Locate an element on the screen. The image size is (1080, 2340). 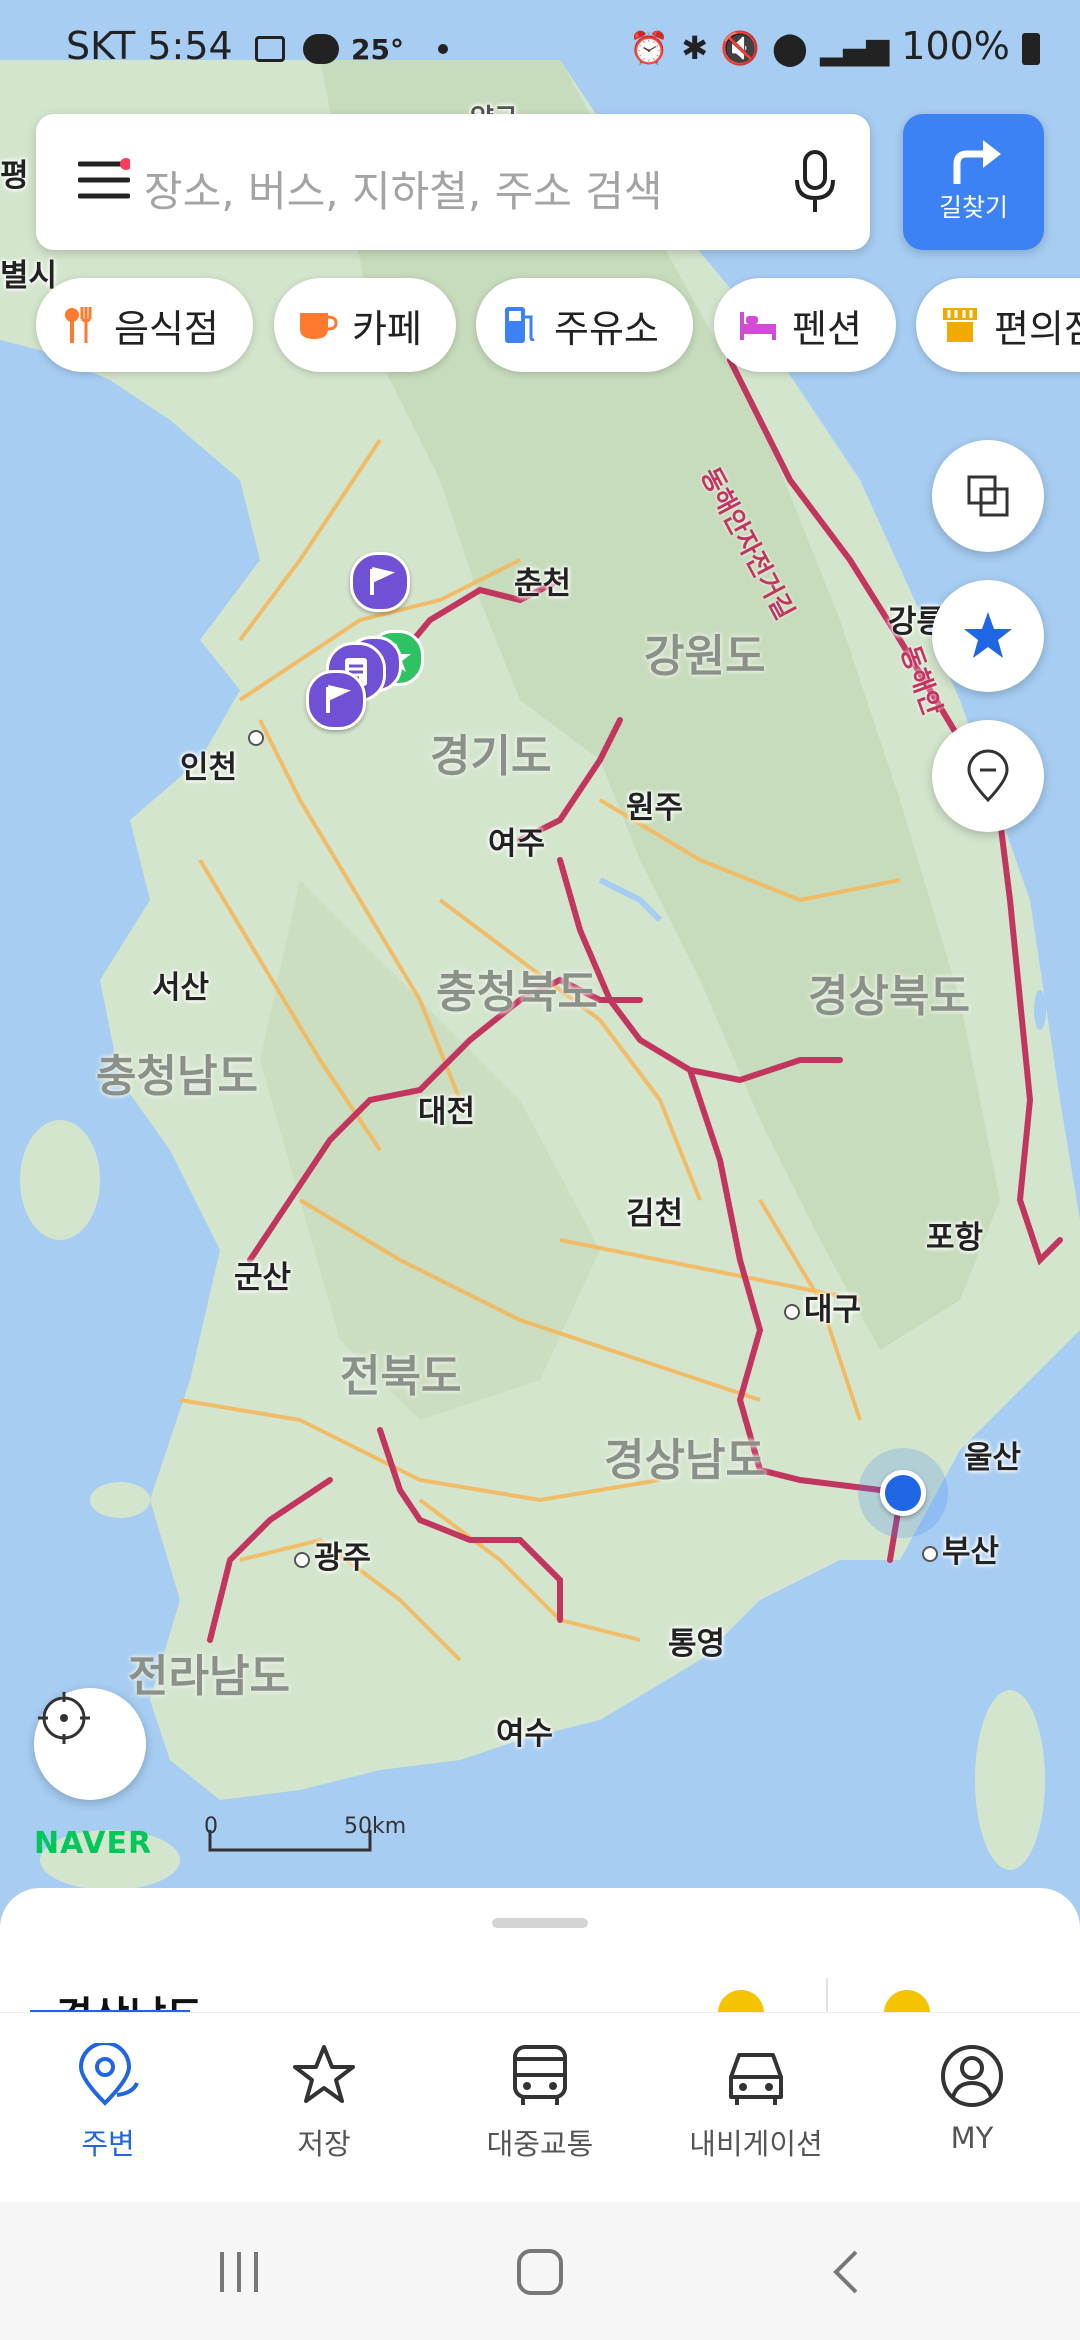
chip-pension: 펜션 is located at coordinates (805, 325).